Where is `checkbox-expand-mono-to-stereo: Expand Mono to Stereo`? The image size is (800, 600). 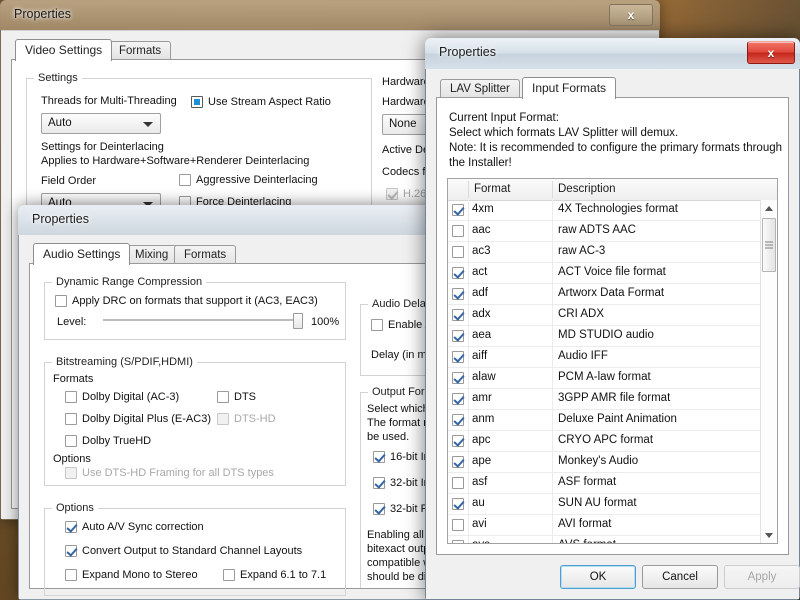 checkbox-expand-mono-to-stereo: Expand Mono to Stereo is located at coordinates (131, 575).